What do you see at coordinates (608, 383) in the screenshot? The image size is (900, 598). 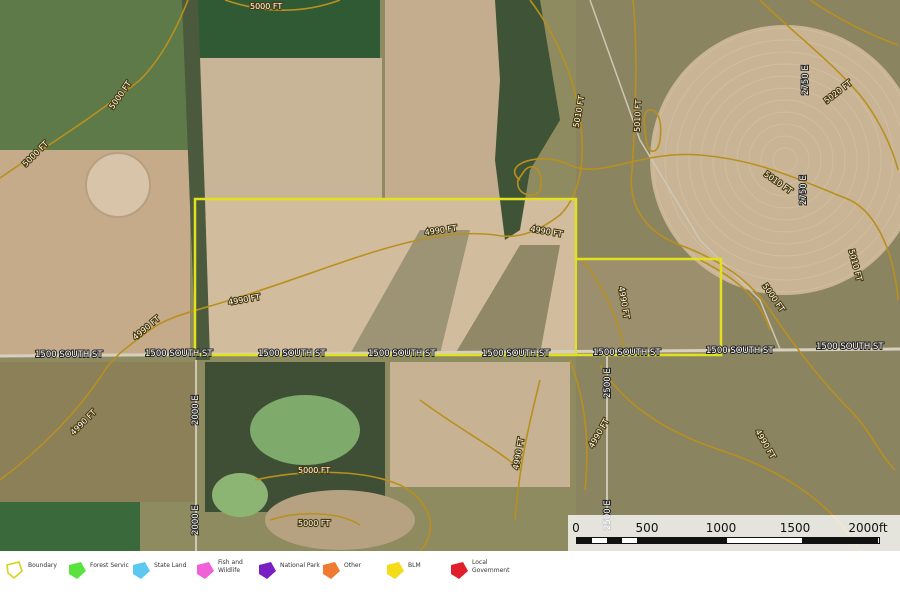 I see `road-label: 2500 E` at bounding box center [608, 383].